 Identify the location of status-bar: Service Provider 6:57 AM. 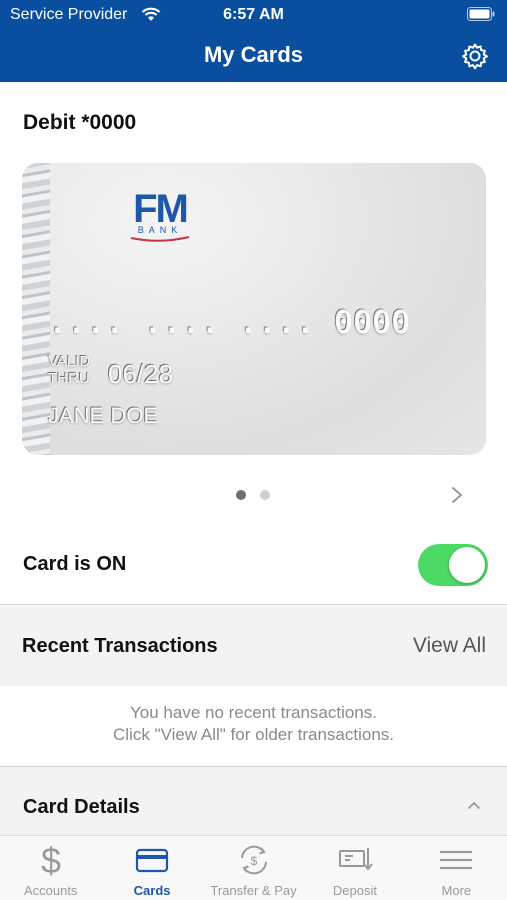
(253, 15).